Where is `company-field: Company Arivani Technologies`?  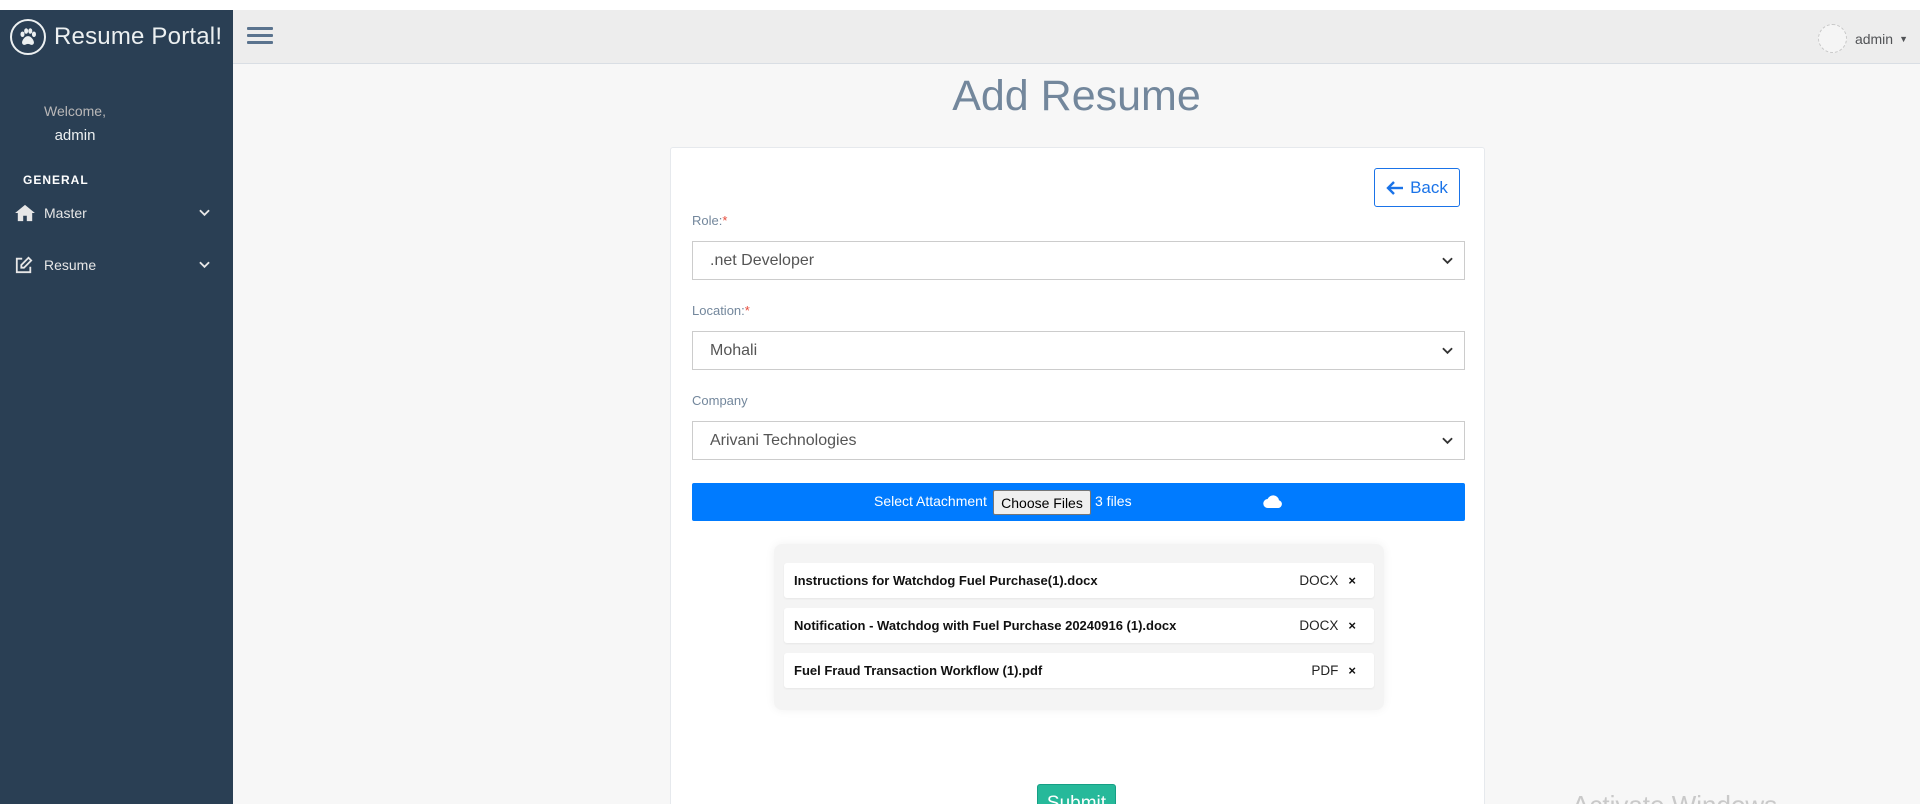
company-field: Company Arivani Technologies is located at coordinates (1078, 426).